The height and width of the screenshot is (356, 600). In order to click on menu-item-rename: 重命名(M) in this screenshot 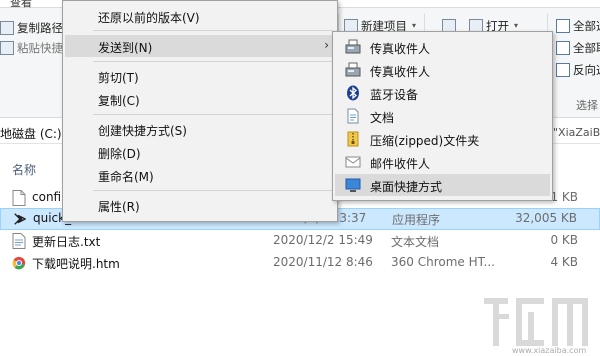, I will do `click(200, 175)`.